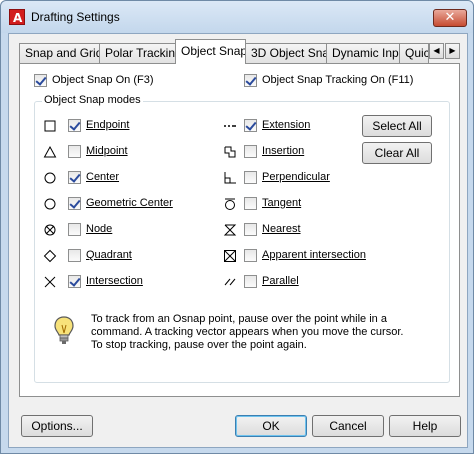 The image size is (474, 454). What do you see at coordinates (271, 426) in the screenshot?
I see `ok-button: OK` at bounding box center [271, 426].